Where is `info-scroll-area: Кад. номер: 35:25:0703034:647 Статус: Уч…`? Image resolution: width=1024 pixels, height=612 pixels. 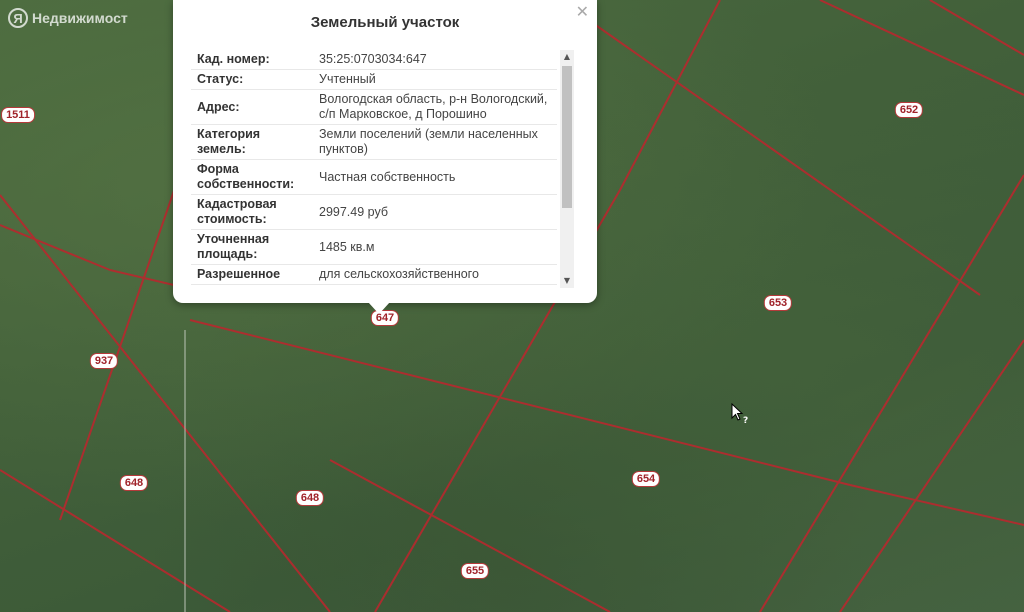 info-scroll-area: Кад. номер: 35:25:0703034:647 Статус: Уч… is located at coordinates (383, 169).